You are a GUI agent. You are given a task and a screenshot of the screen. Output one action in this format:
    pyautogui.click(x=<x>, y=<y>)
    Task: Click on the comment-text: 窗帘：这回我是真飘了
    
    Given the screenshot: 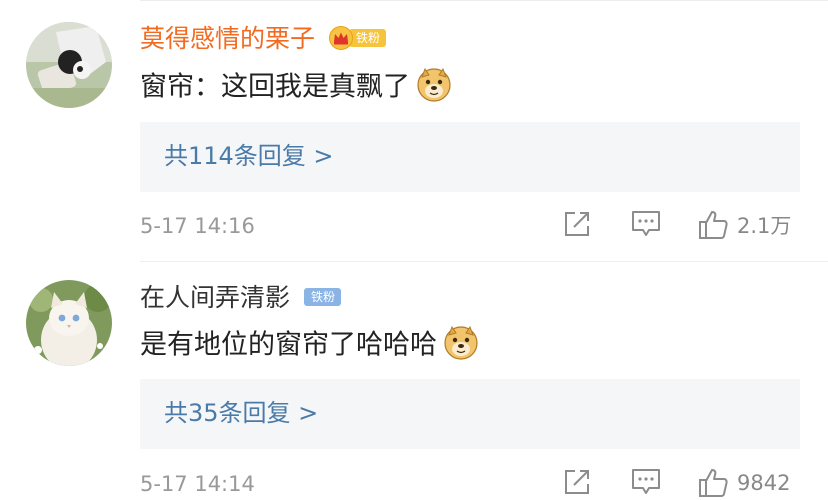 What is the action you would take?
    pyautogui.click(x=296, y=86)
    